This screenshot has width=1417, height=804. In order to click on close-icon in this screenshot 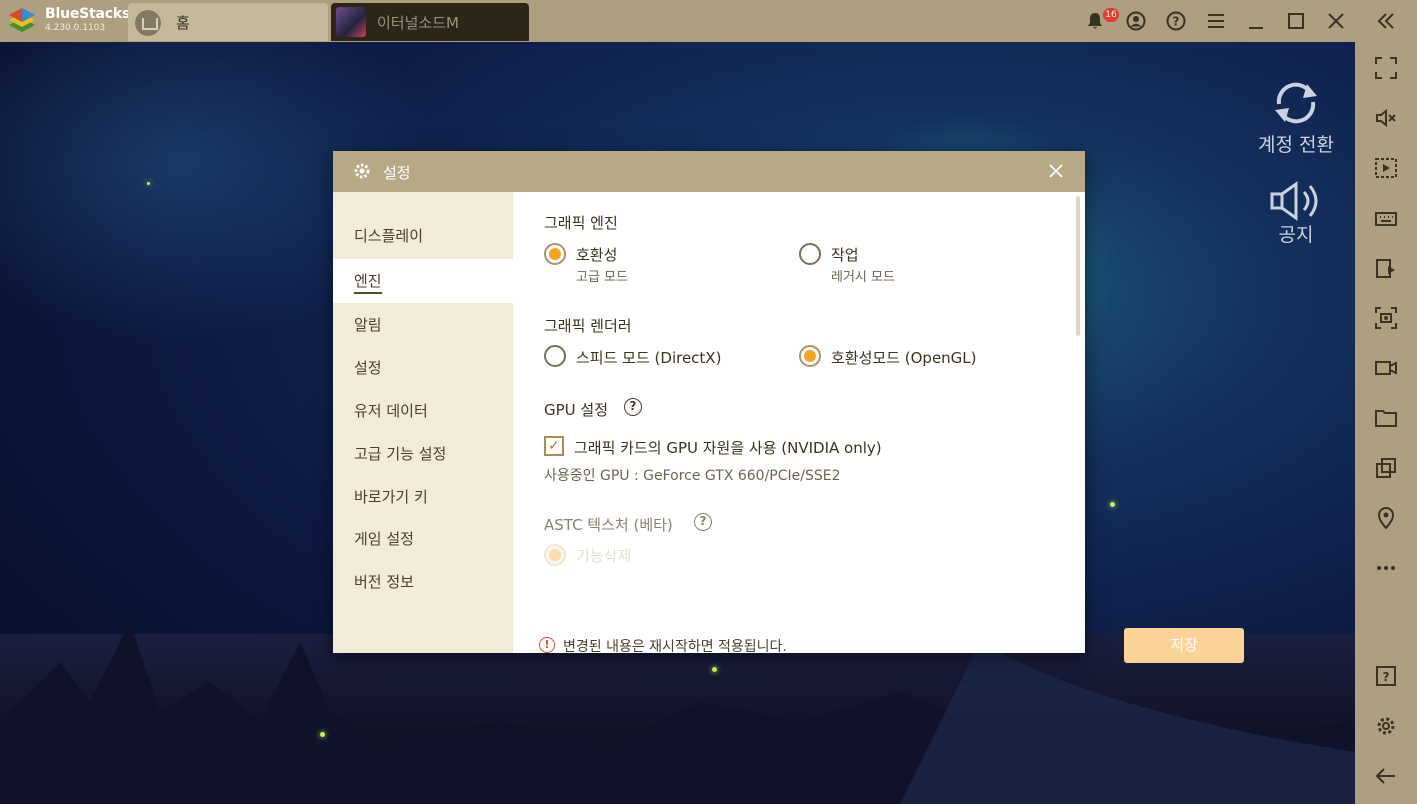, I will do `click(1336, 21)`.